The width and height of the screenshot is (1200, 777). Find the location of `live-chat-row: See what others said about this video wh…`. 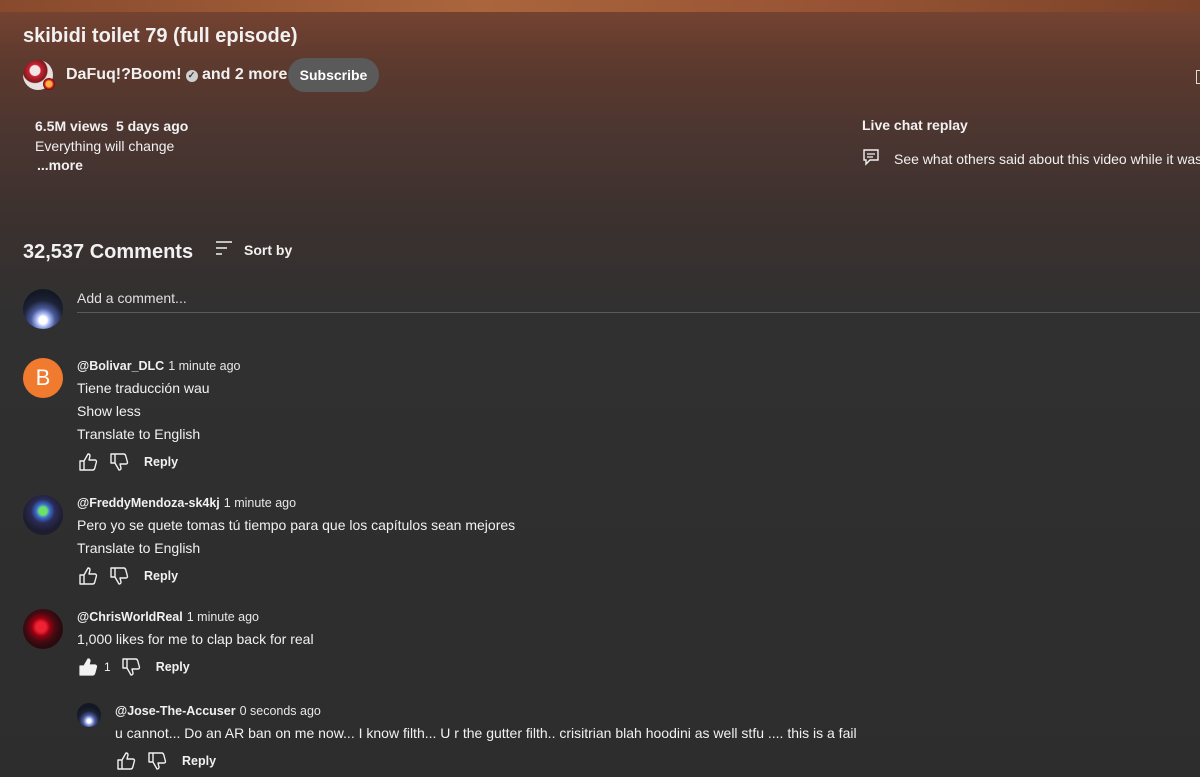

live-chat-row: See what others said about this video wh… is located at coordinates (1031, 158).